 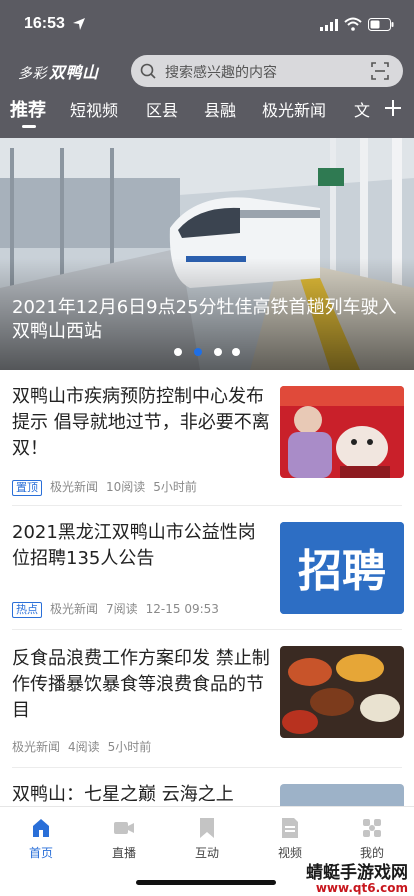 I want to click on brand-prefix: 多彩, so click(x=32, y=74).